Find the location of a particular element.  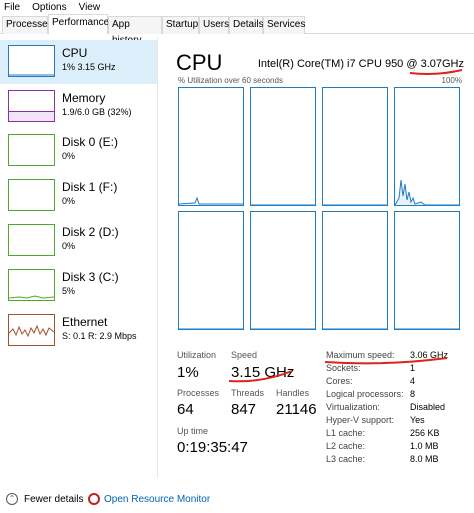

sidebar-item-label: CPU is located at coordinates (75, 53).